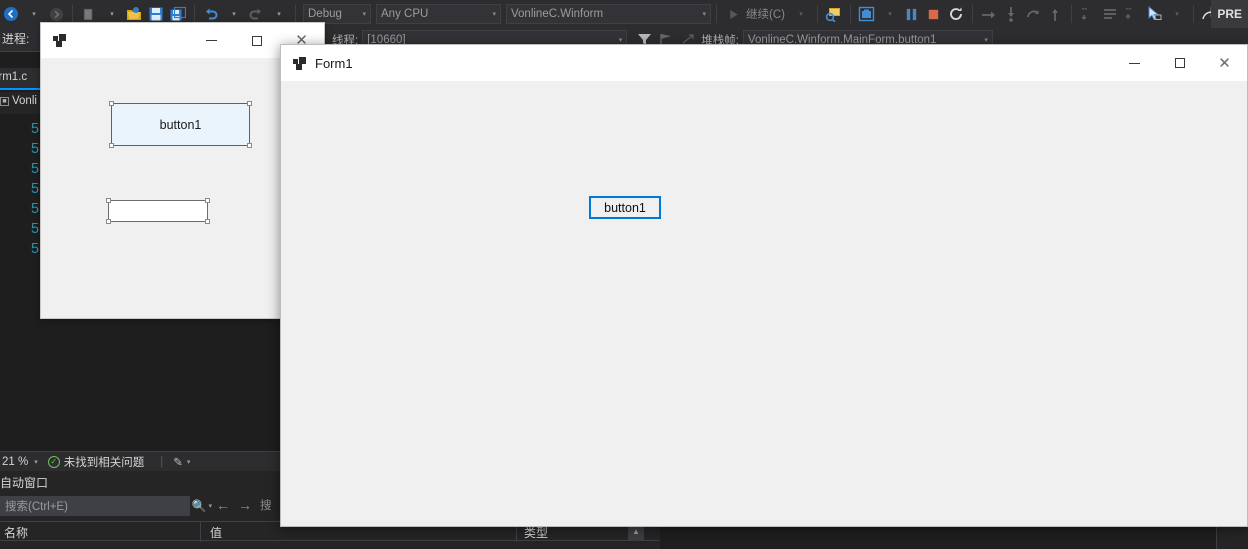 The height and width of the screenshot is (549, 1248). Describe the element at coordinates (1011, 14) in the screenshot. I see `step-into-icon` at that location.